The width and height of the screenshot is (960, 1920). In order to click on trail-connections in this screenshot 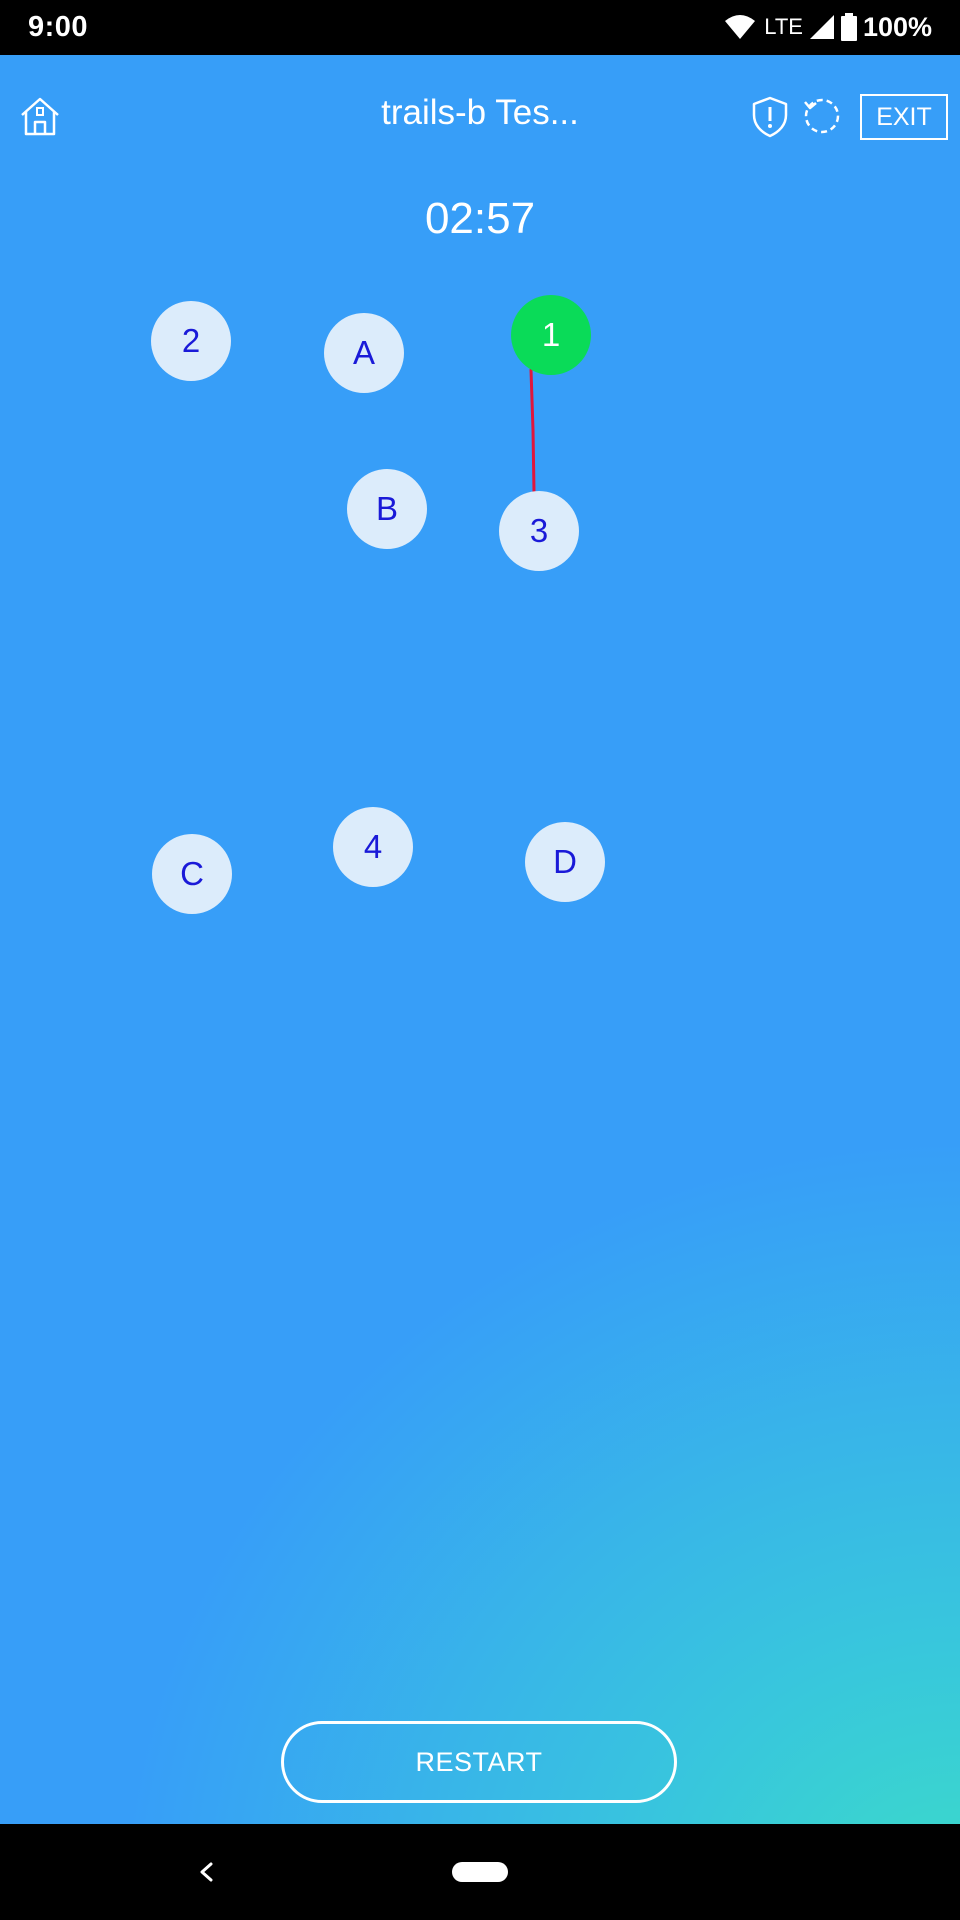, I will do `click(532, 431)`.